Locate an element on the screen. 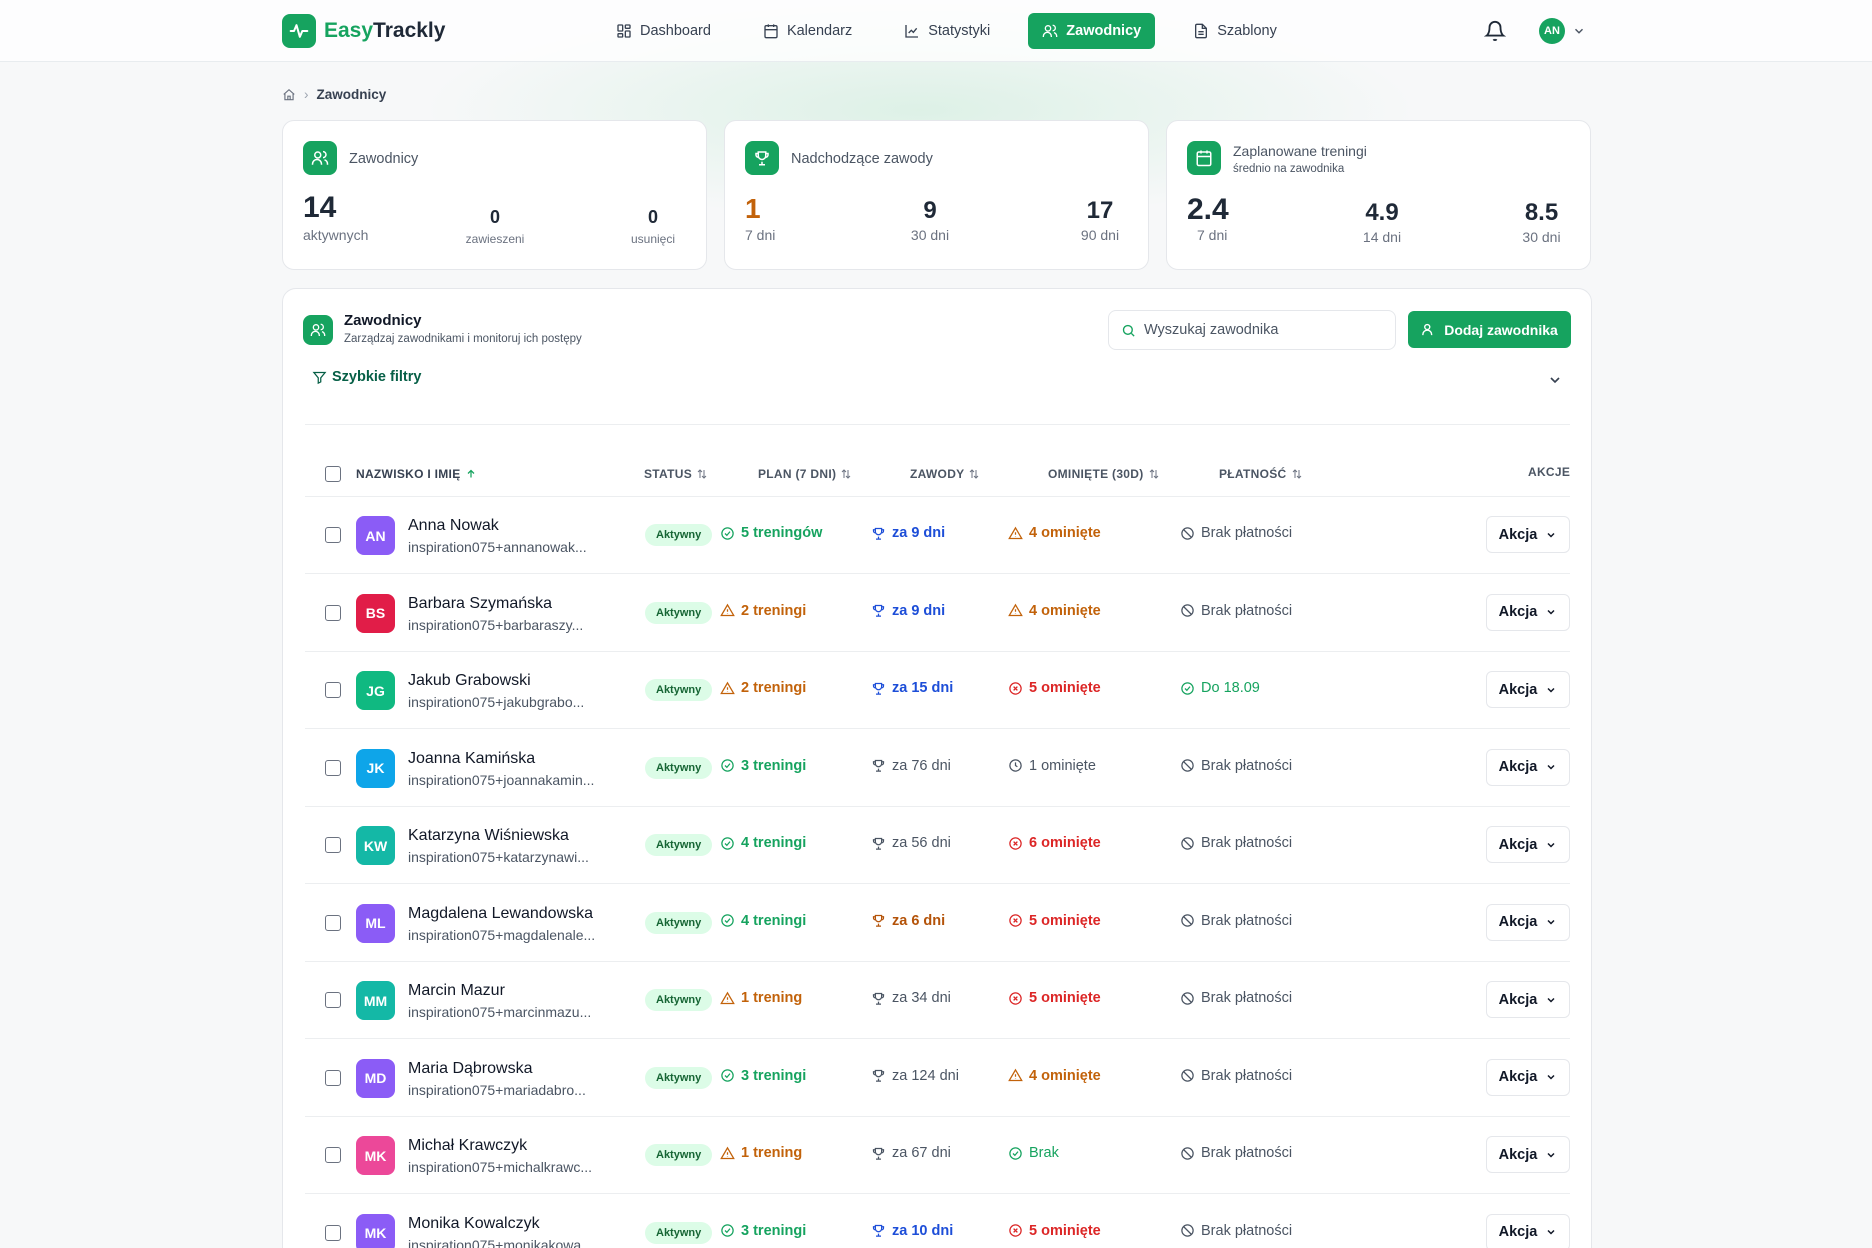 This screenshot has width=1872, height=1248. athlete-name: Jakub Grabowski is located at coordinates (469, 681).